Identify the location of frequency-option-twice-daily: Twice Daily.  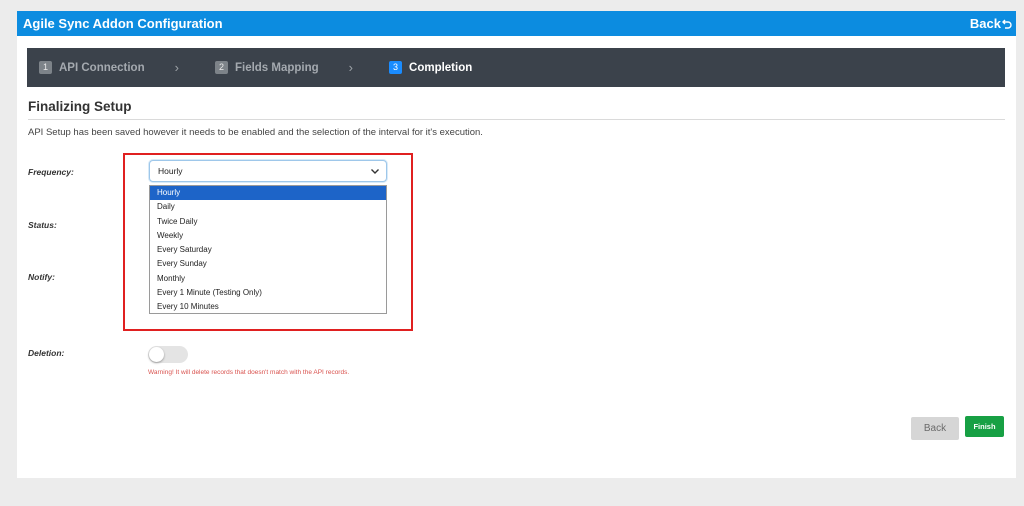
(268, 222).